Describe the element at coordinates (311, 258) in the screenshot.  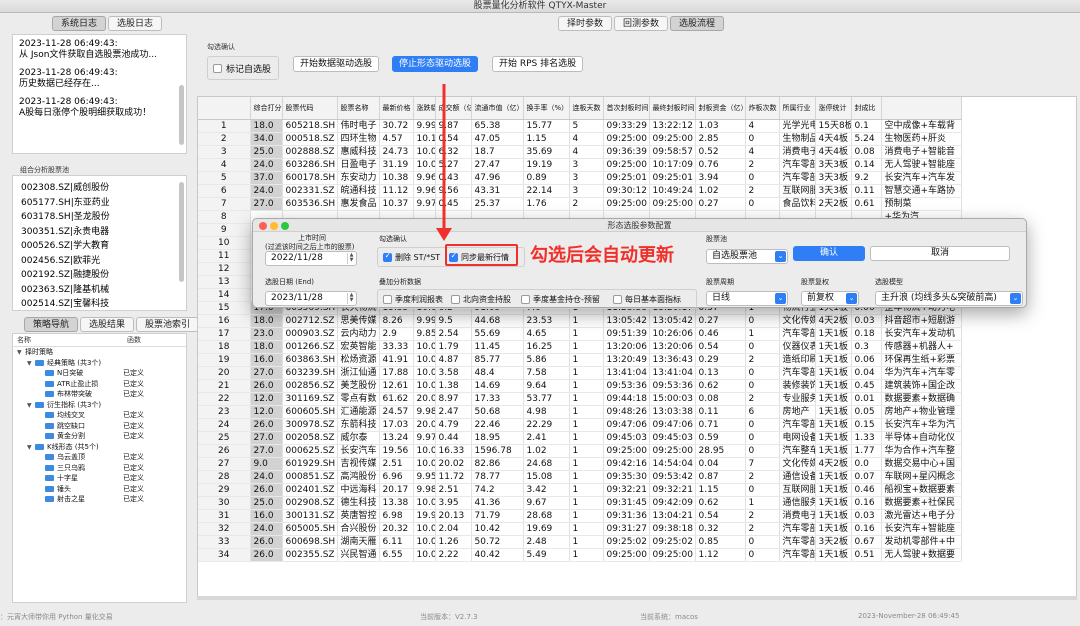
I see `listing-date-field: 2022/11/28 ▲ ▼` at that location.